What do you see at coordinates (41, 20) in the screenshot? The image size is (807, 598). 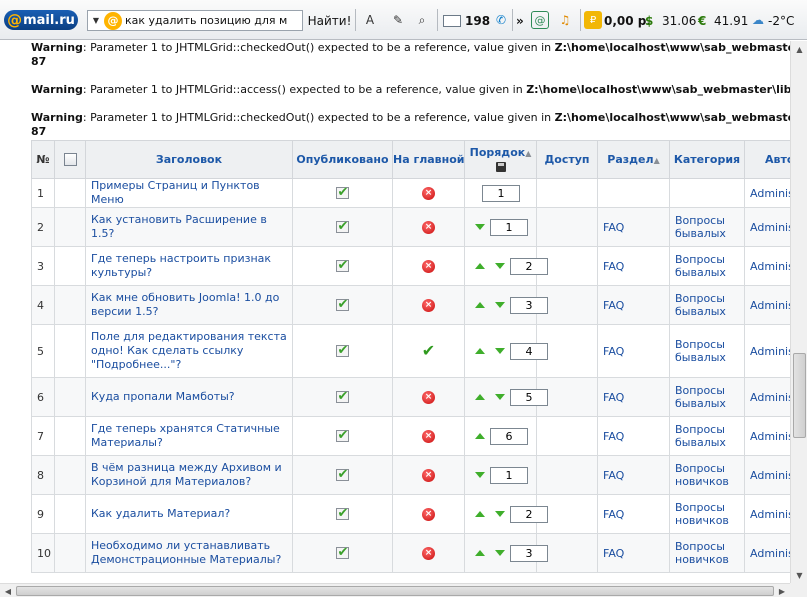 I see `mailru-logo: @ mail.ru` at bounding box center [41, 20].